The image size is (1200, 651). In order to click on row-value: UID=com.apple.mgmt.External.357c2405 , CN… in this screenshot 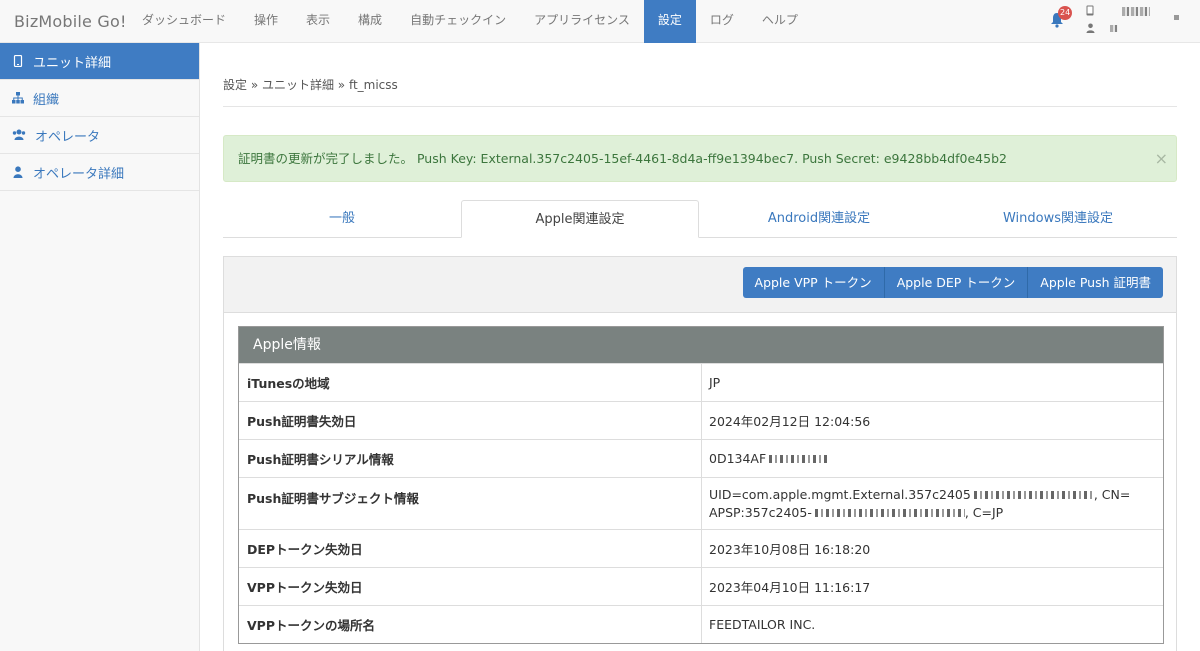, I will do `click(932, 503)`.